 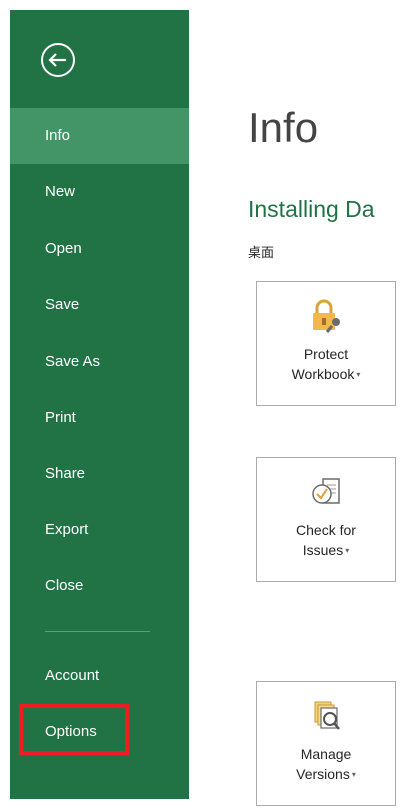 I want to click on page-title: Info, so click(x=283, y=127).